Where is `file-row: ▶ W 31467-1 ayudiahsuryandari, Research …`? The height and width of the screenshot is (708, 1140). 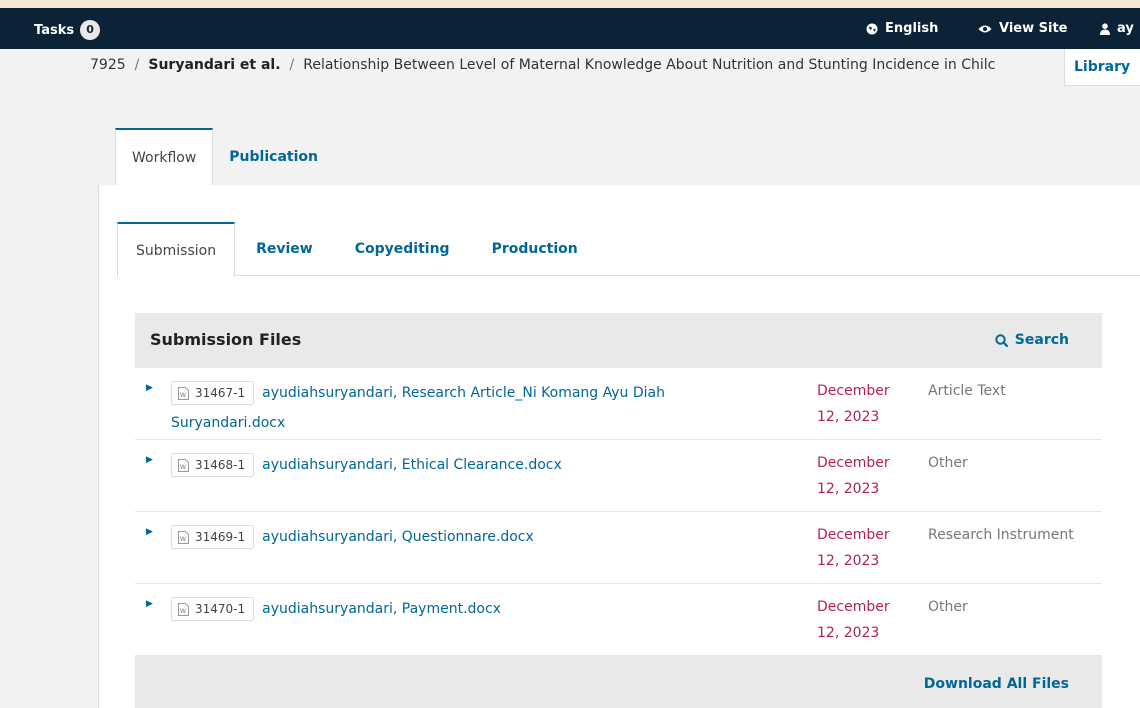 file-row: ▶ W 31467-1 ayudiahsuryandari, Research … is located at coordinates (618, 404).